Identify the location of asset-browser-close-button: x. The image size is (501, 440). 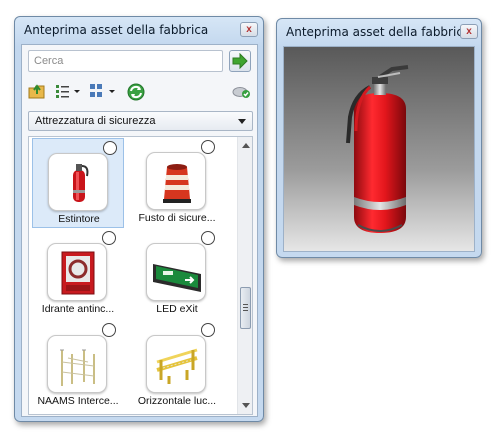
(249, 29).